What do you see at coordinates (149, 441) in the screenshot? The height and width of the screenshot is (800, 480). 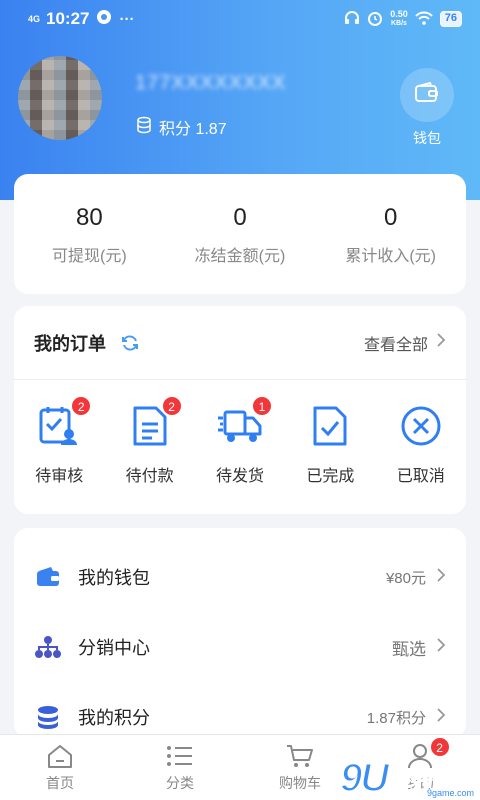 I see `order-status-pending-payment: 2 待付款` at bounding box center [149, 441].